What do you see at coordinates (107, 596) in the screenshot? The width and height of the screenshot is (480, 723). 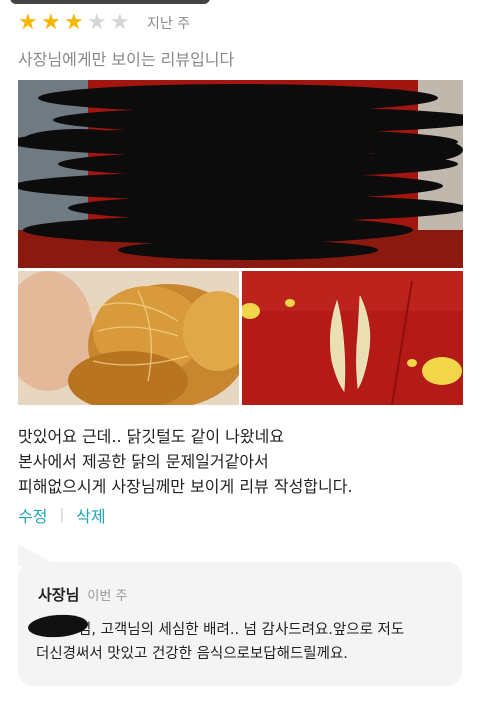 I see `reply-date: 이번 주` at bounding box center [107, 596].